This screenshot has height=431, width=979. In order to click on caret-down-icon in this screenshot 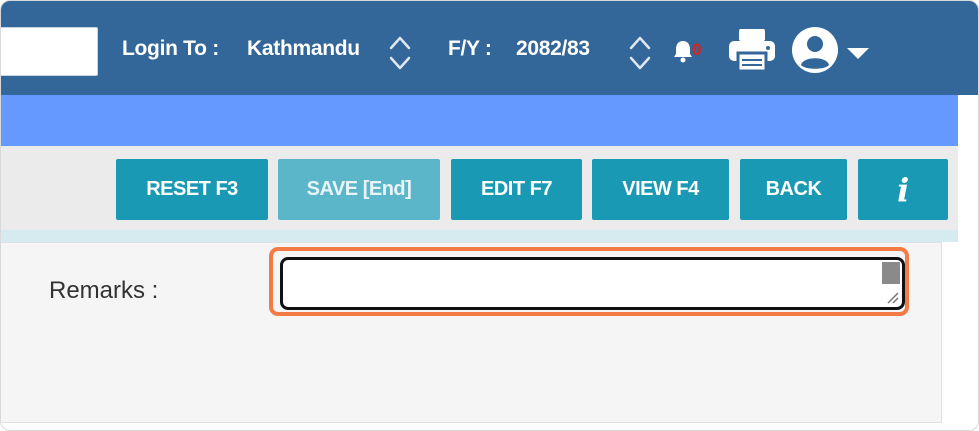, I will do `click(858, 52)`.